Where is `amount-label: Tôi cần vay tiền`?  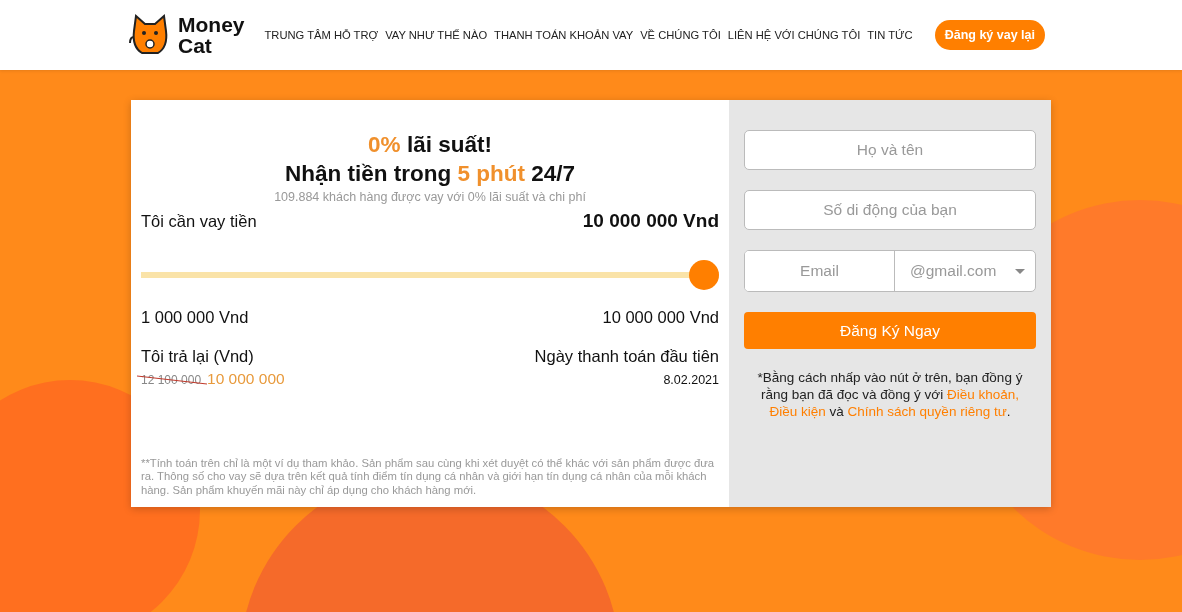 amount-label: Tôi cần vay tiền is located at coordinates (199, 221).